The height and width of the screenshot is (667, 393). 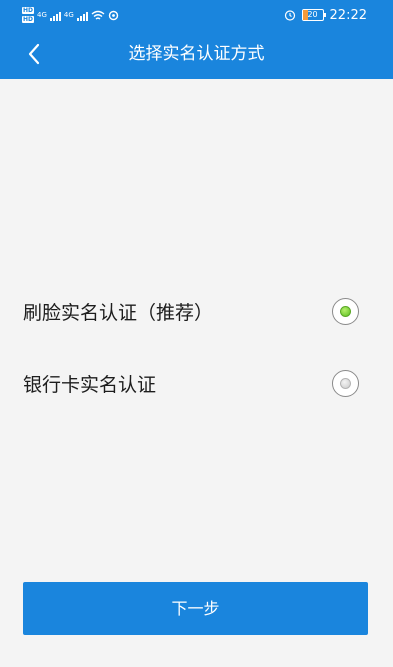 I want to click on hd-badges: HD HD, so click(x=28, y=15).